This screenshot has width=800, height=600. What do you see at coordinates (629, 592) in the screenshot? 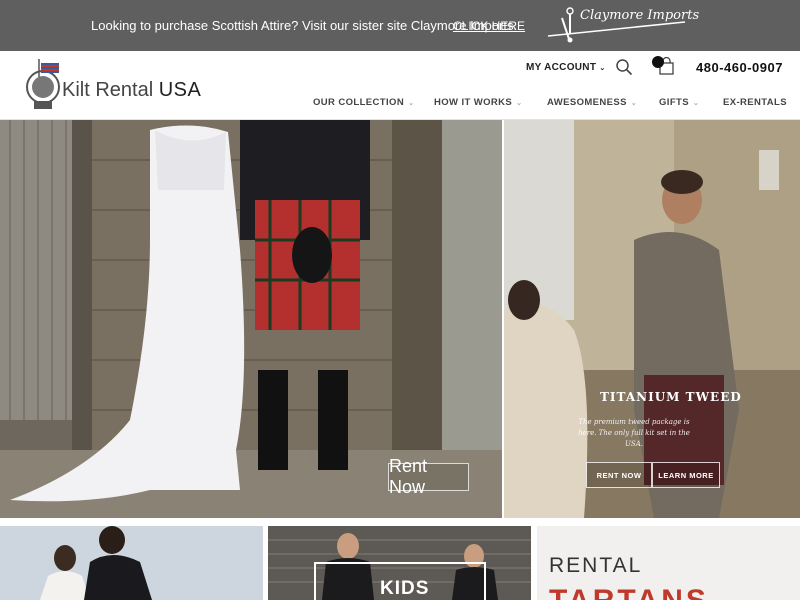
I see `tartans-label: TARTANS` at bounding box center [629, 592].